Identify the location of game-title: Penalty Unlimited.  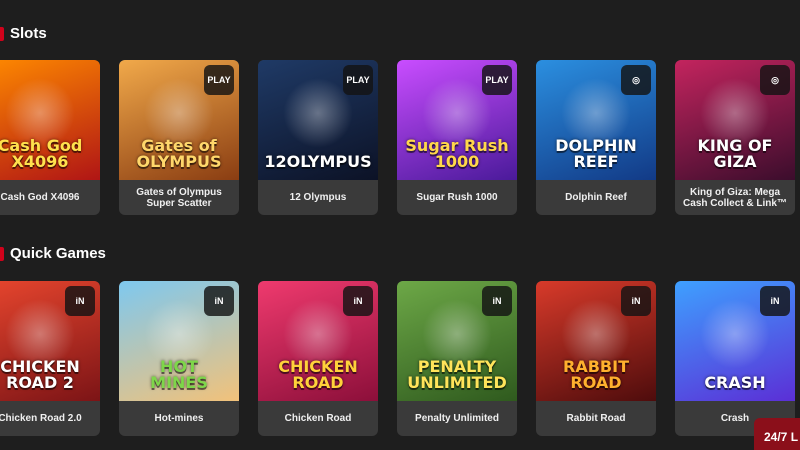
(457, 418).